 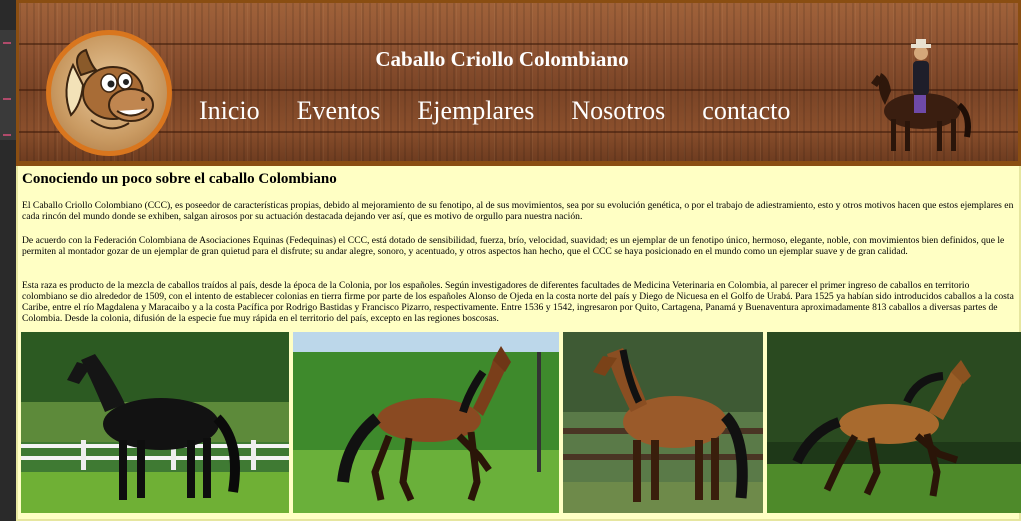 What do you see at coordinates (8, 260) in the screenshot?
I see `left-gutter` at bounding box center [8, 260].